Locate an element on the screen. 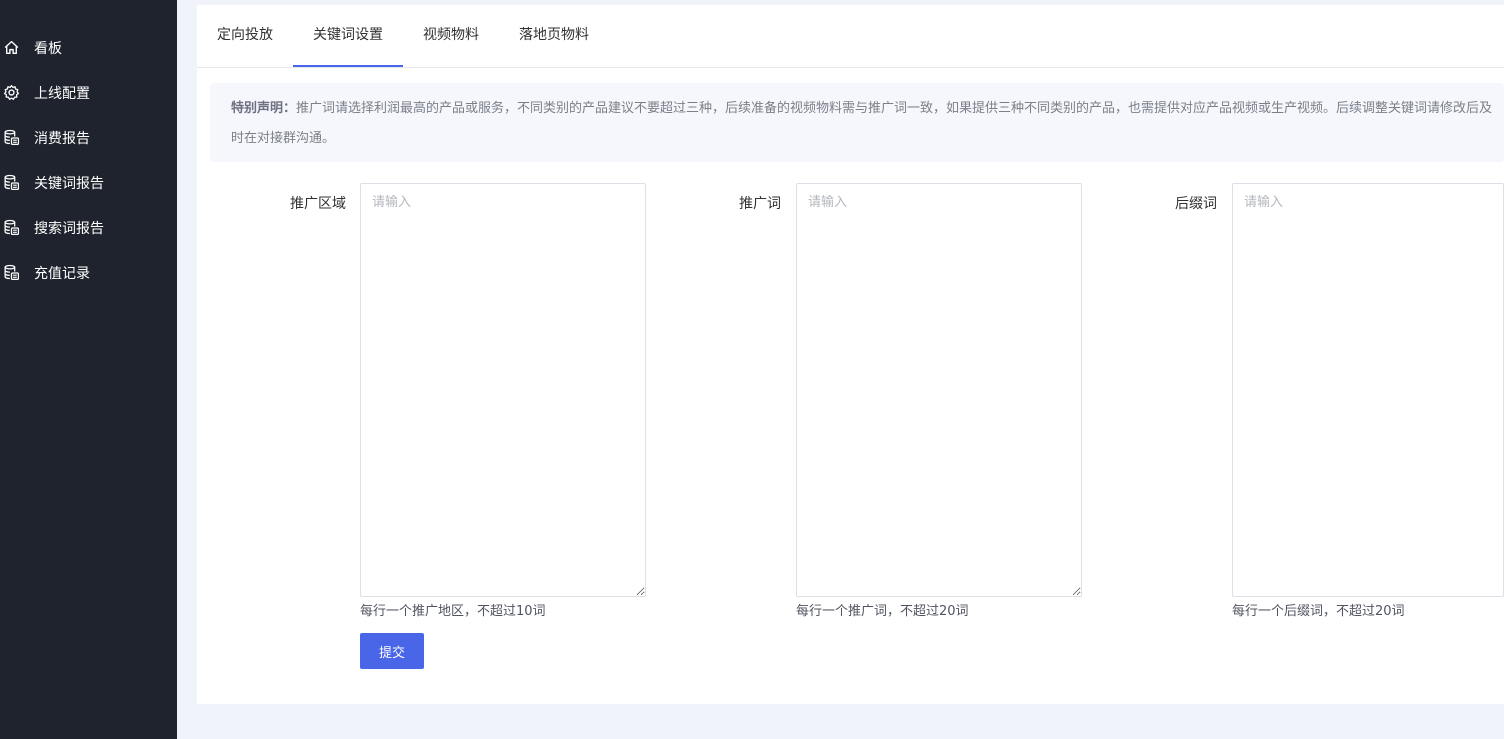 This screenshot has height=739, width=1504. suffix-textarea is located at coordinates (1368, 390).